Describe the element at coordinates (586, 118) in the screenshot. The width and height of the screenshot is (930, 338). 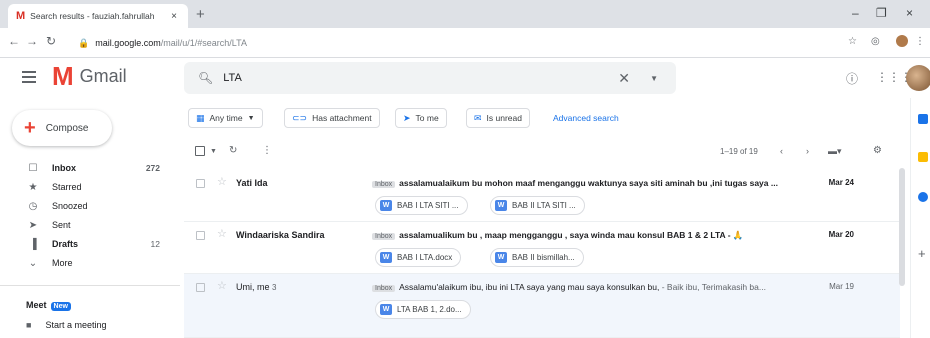
I see `advanced-search-link: Advanced search` at that location.